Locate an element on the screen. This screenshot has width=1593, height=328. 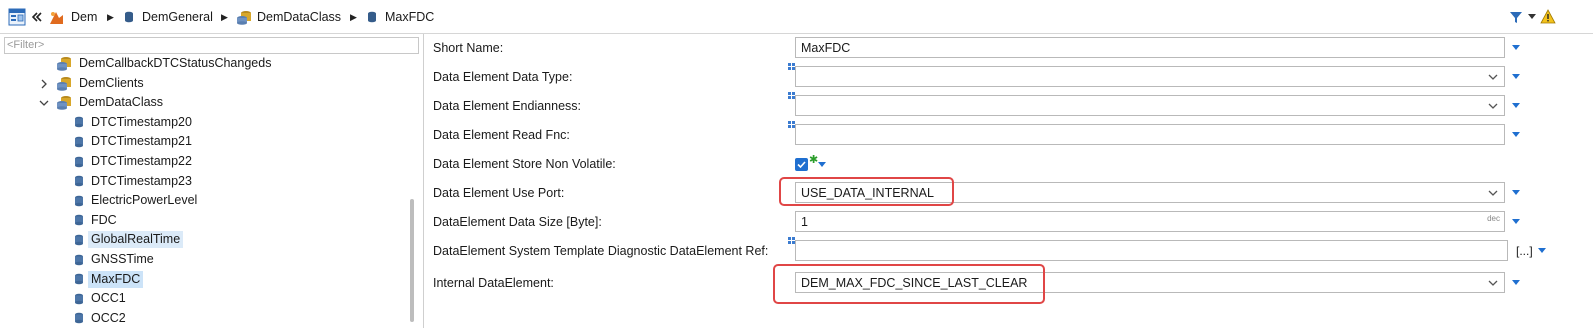
filter-funnel-icon is located at coordinates (1516, 17).